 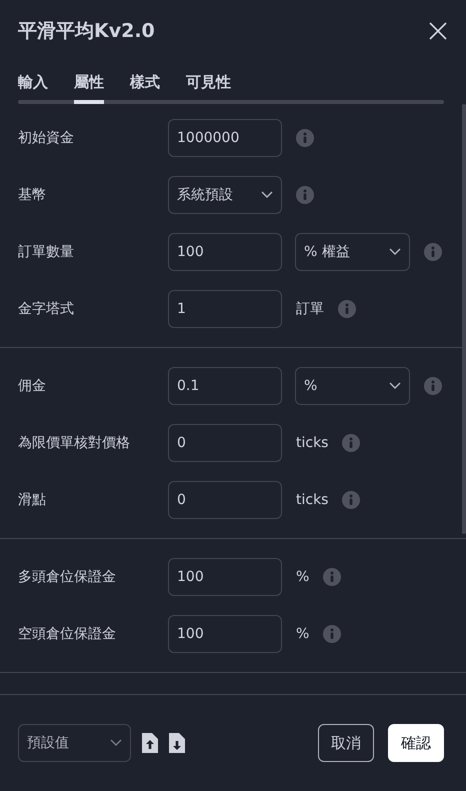 What do you see at coordinates (150, 743) in the screenshot?
I see `upload-file-icon` at bounding box center [150, 743].